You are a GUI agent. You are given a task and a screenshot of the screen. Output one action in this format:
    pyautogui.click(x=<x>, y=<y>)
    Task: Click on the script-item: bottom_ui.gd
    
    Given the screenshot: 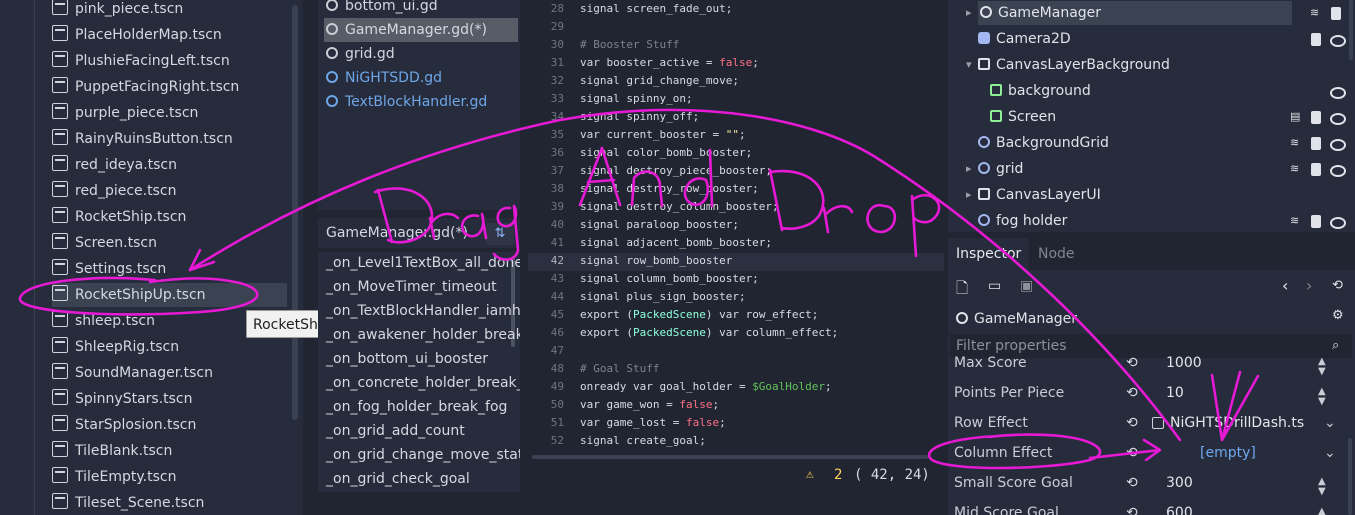 What is the action you would take?
    pyautogui.click(x=382, y=9)
    